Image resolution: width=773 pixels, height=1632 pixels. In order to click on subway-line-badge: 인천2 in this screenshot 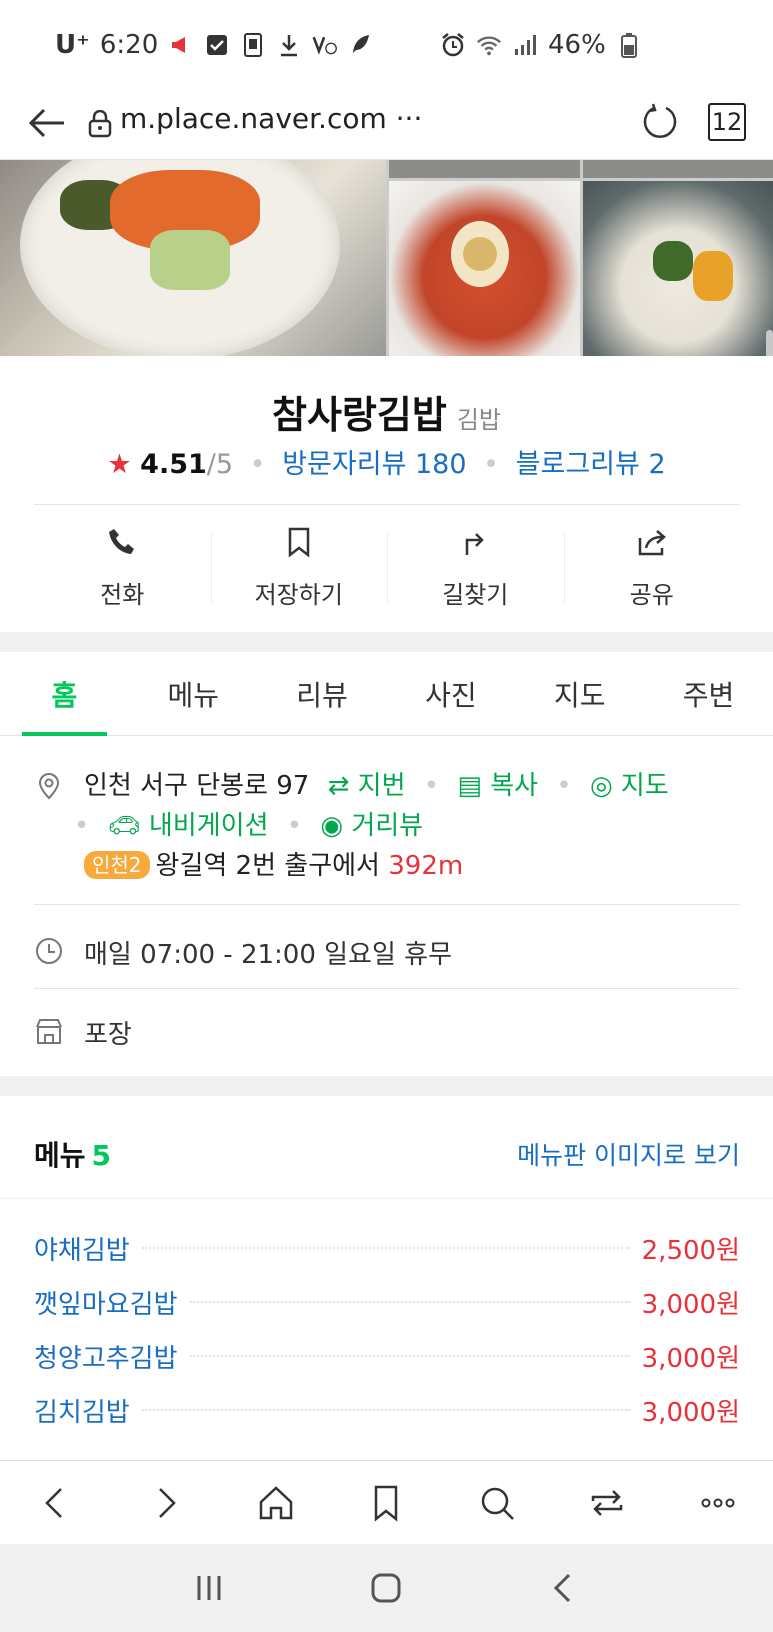, I will do `click(117, 865)`.